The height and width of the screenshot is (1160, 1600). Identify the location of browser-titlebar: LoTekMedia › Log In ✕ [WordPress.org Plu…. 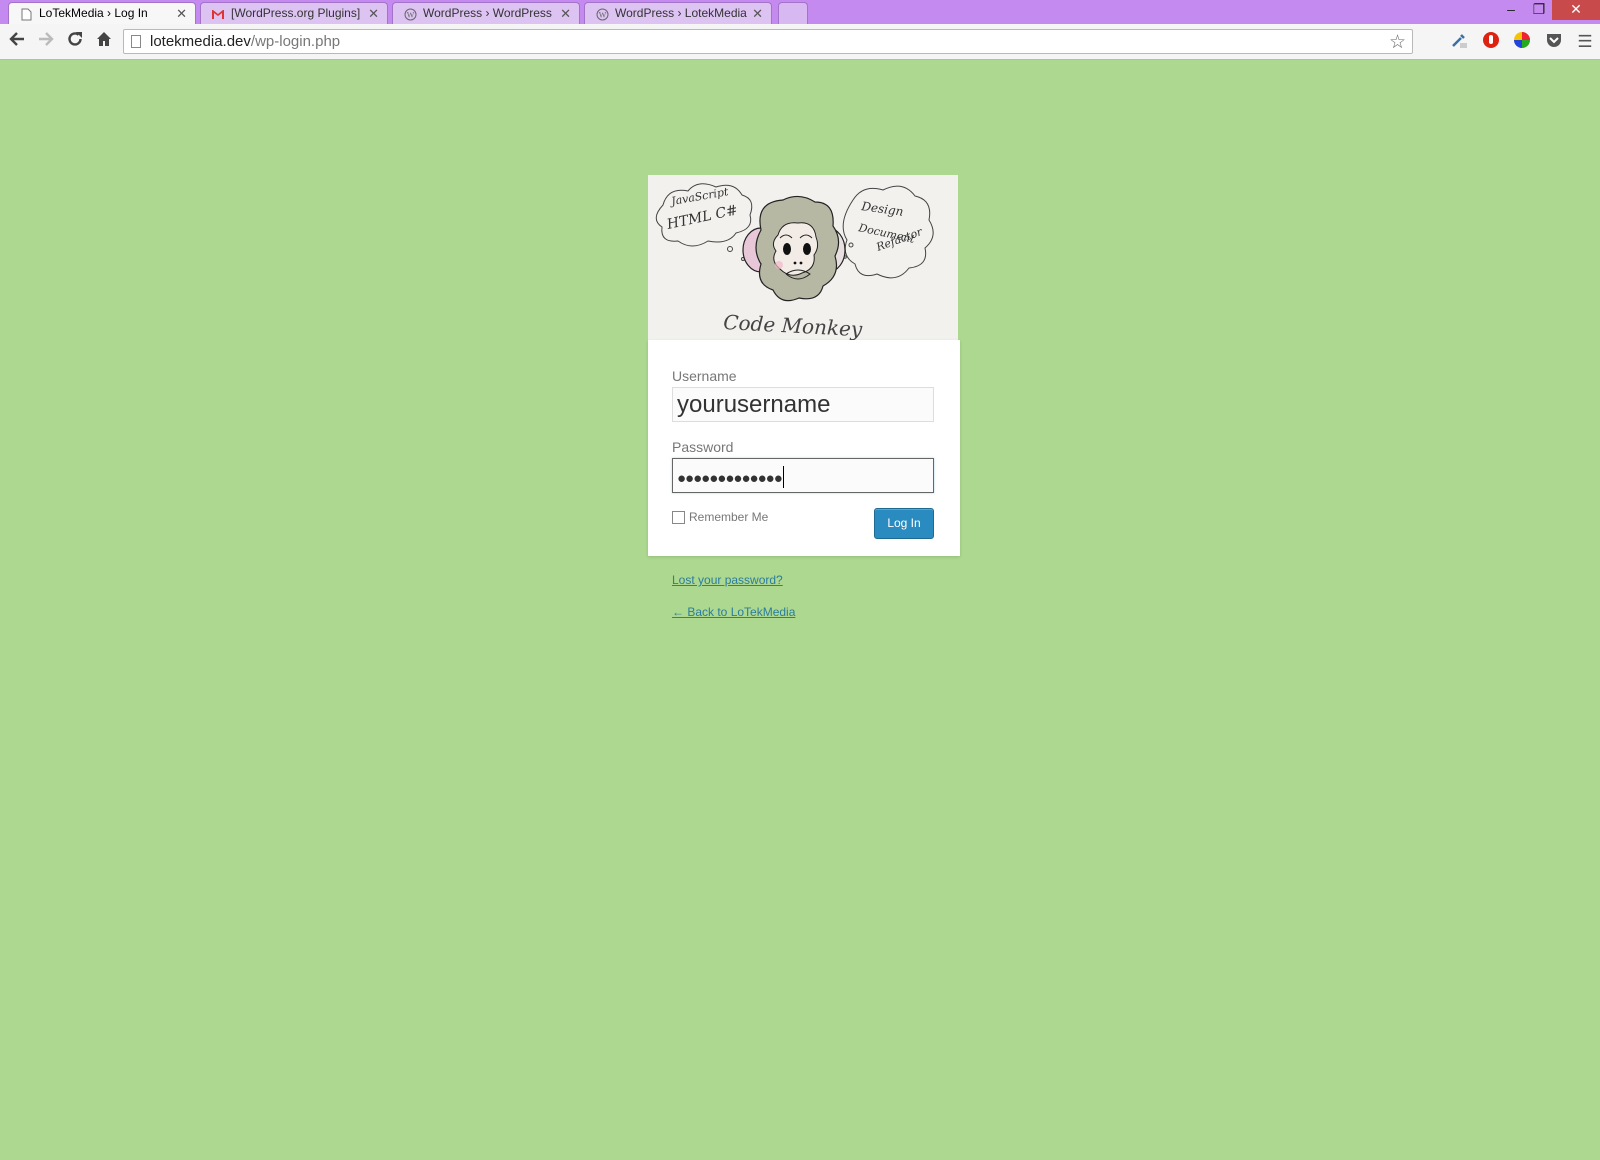
(800, 12).